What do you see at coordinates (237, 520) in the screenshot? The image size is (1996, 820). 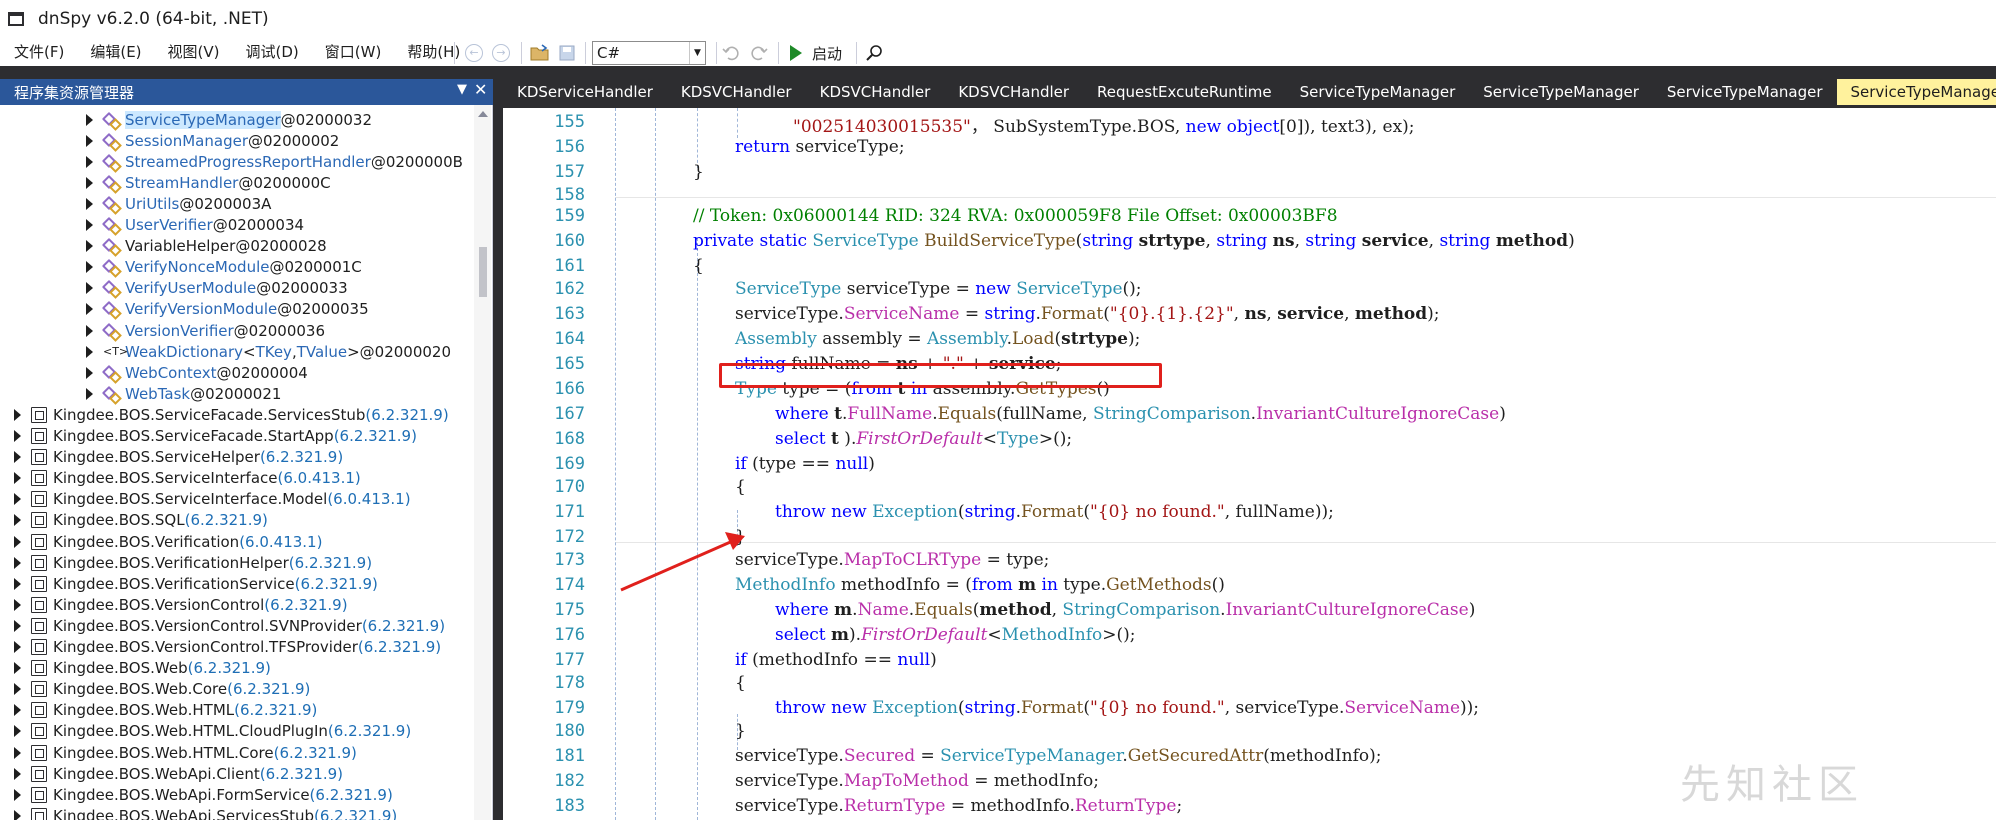 I see `tree-item-assembly: Kingdee.BOS.SQL (6.2.321.9)` at bounding box center [237, 520].